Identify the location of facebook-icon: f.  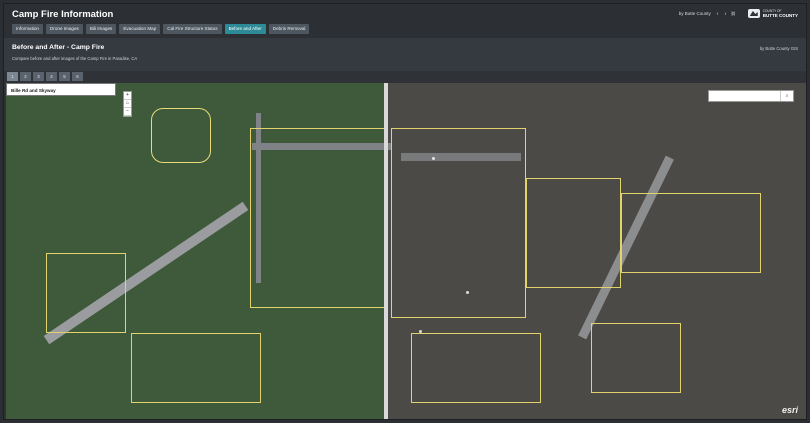
(717, 13).